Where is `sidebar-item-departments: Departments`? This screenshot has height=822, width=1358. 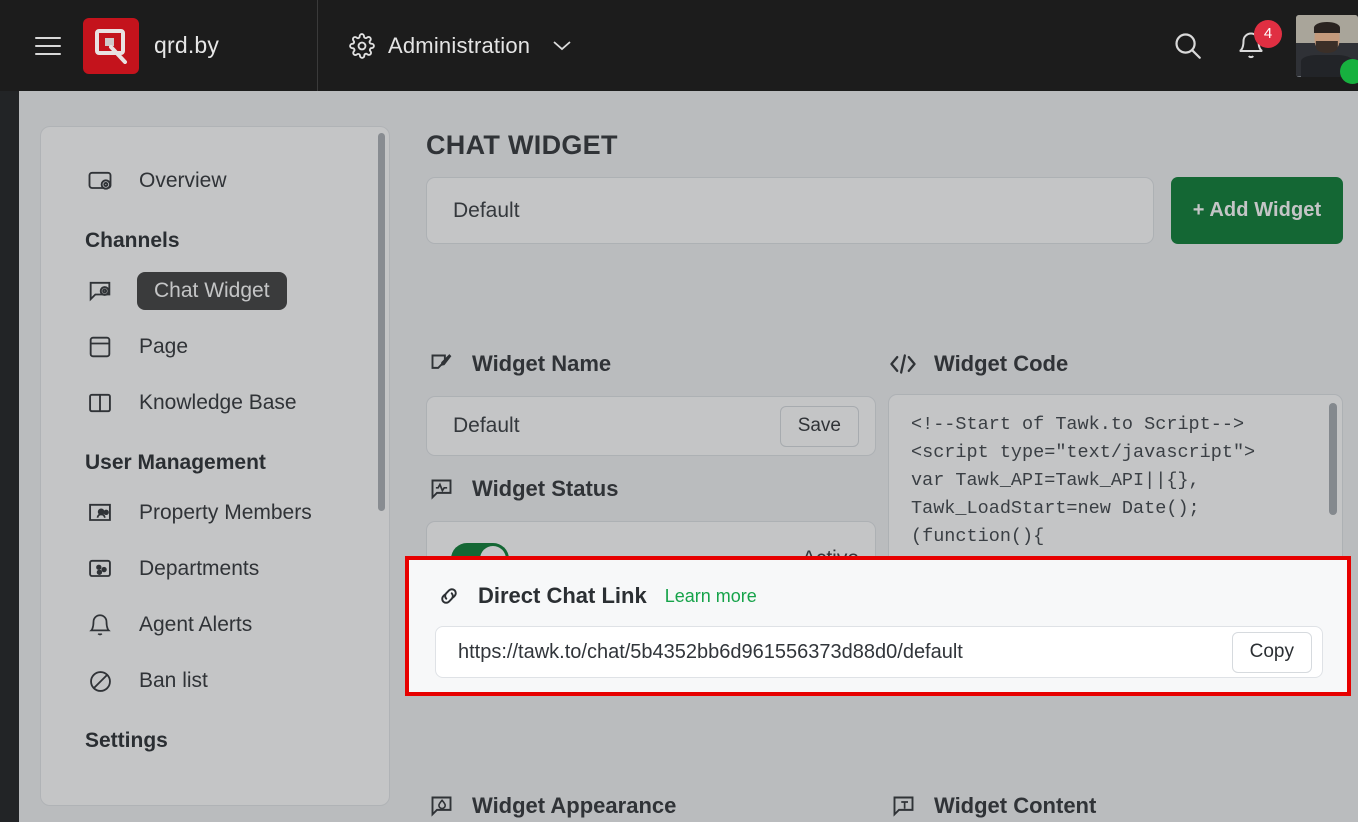 sidebar-item-departments: Departments is located at coordinates (215, 569).